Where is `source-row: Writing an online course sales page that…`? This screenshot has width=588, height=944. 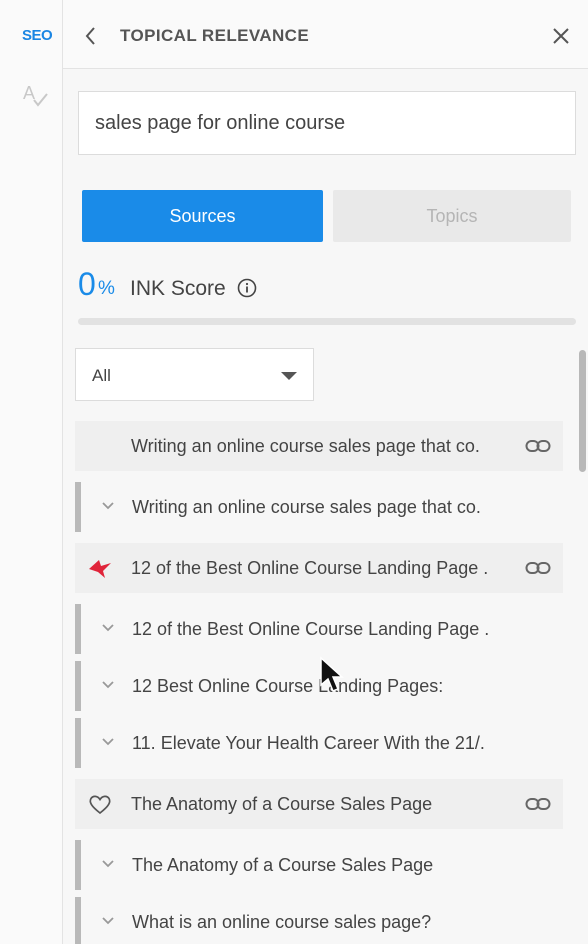
source-row: Writing an online course sales page that… is located at coordinates (319, 446).